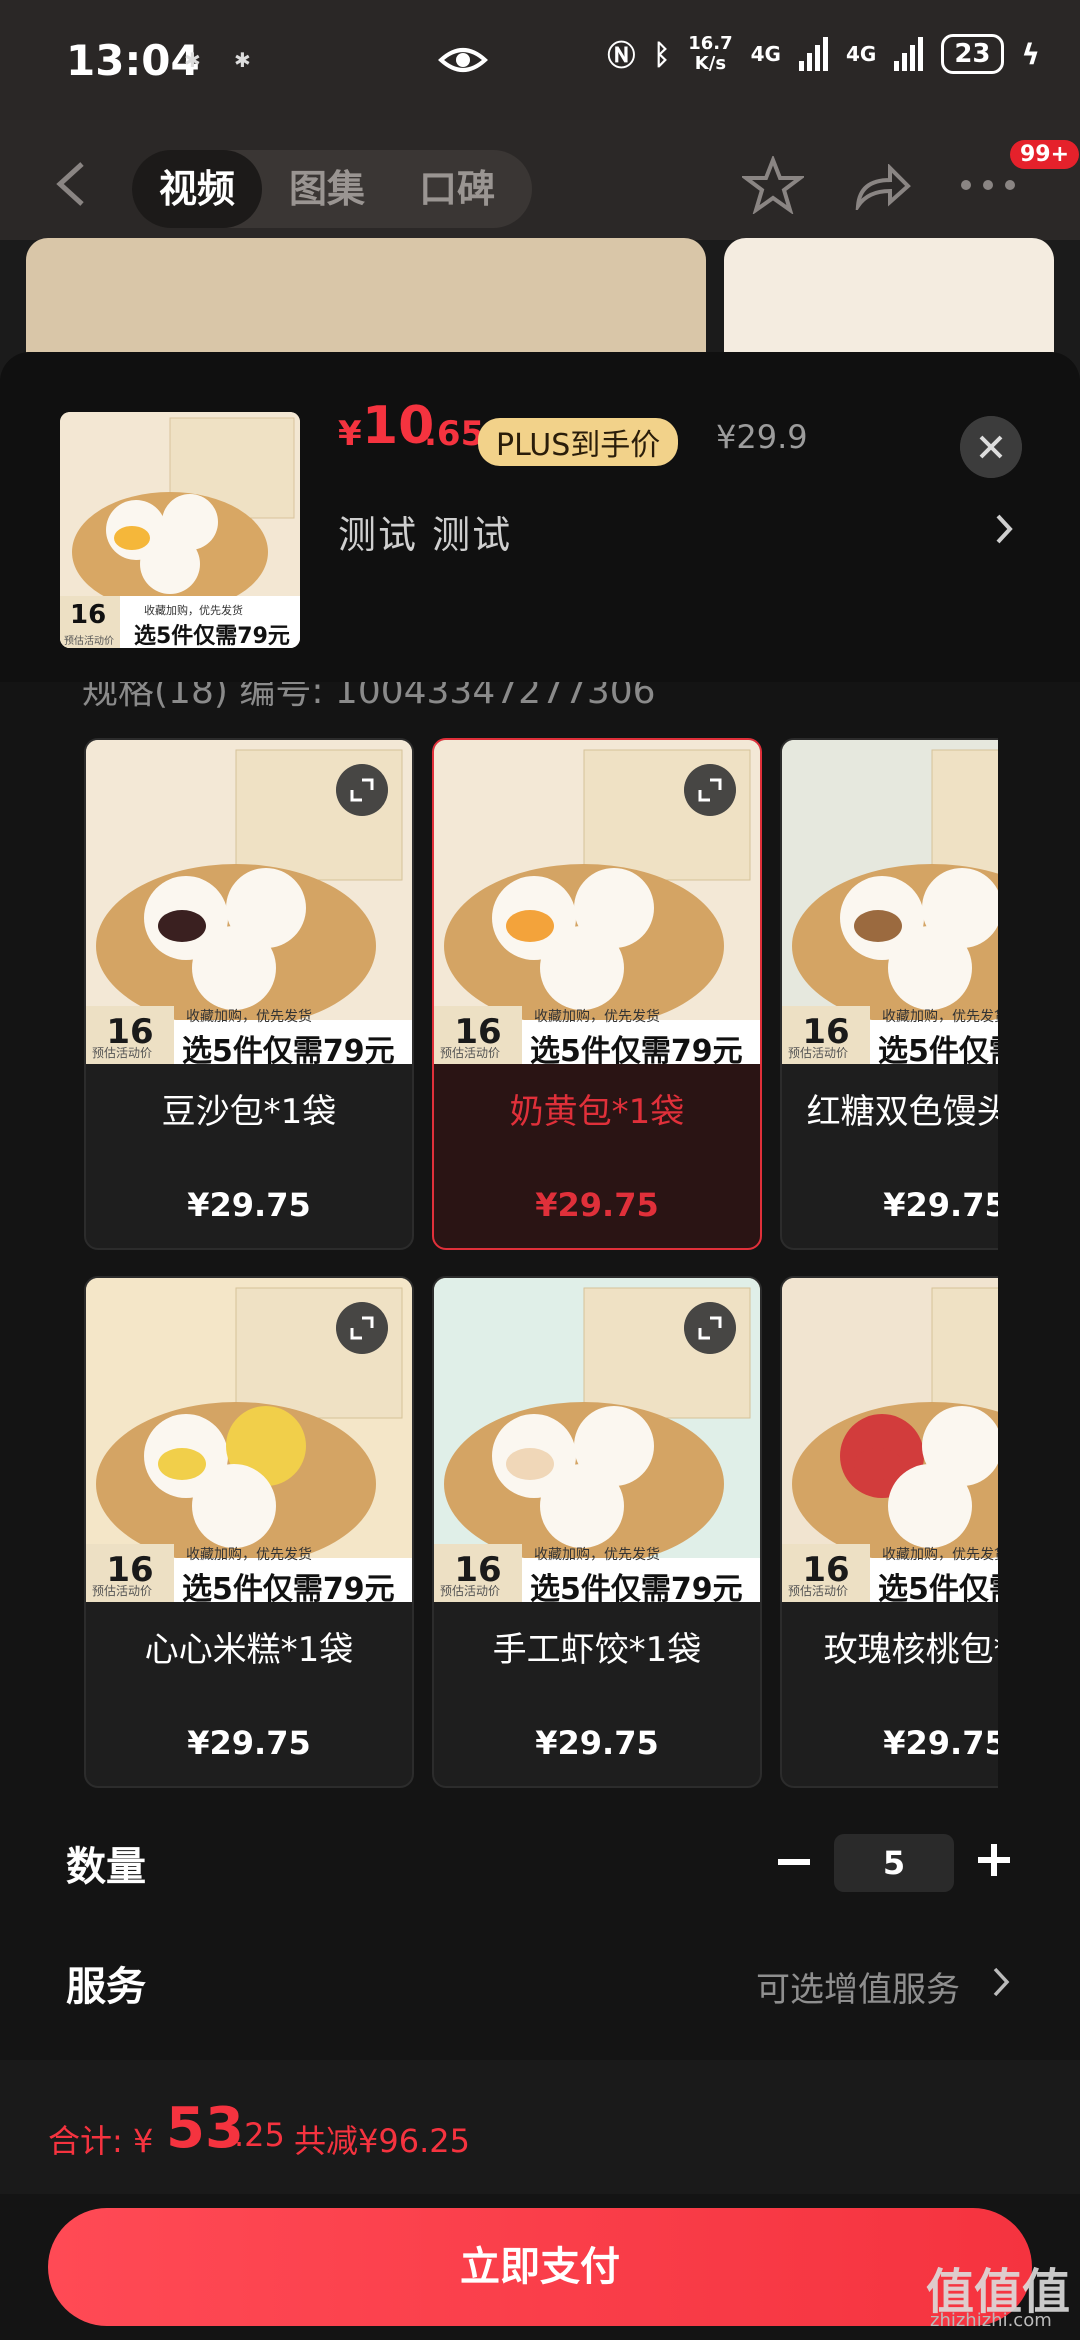 This screenshot has width=1080, height=2340. I want to click on spec-option-card: 16预估活动价收藏加购，优先发货选5件仅需79元红糖双色馒头*1袋 ¥29.75, so click(889, 994).